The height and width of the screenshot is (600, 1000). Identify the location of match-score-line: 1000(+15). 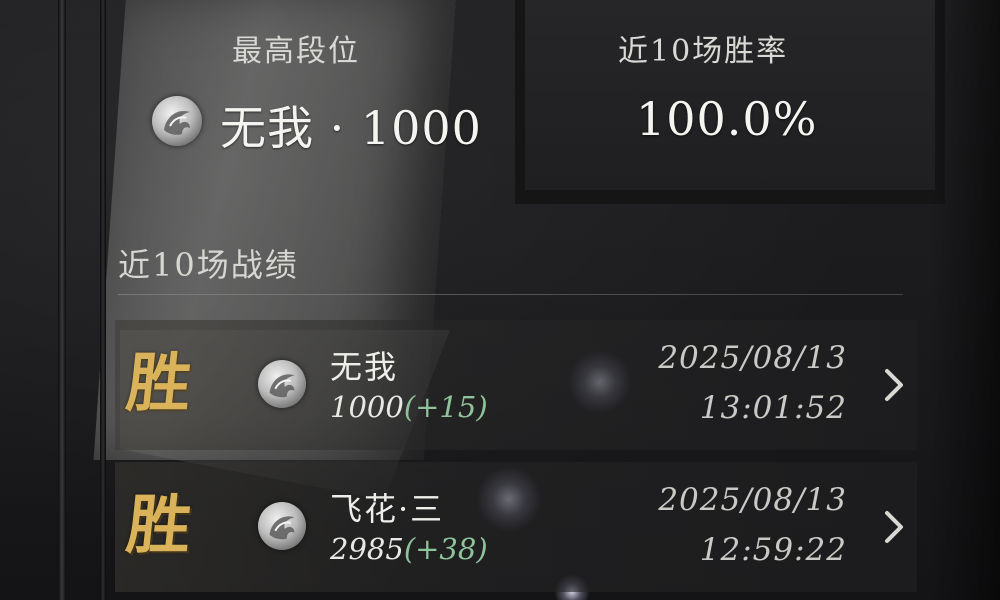
(409, 407).